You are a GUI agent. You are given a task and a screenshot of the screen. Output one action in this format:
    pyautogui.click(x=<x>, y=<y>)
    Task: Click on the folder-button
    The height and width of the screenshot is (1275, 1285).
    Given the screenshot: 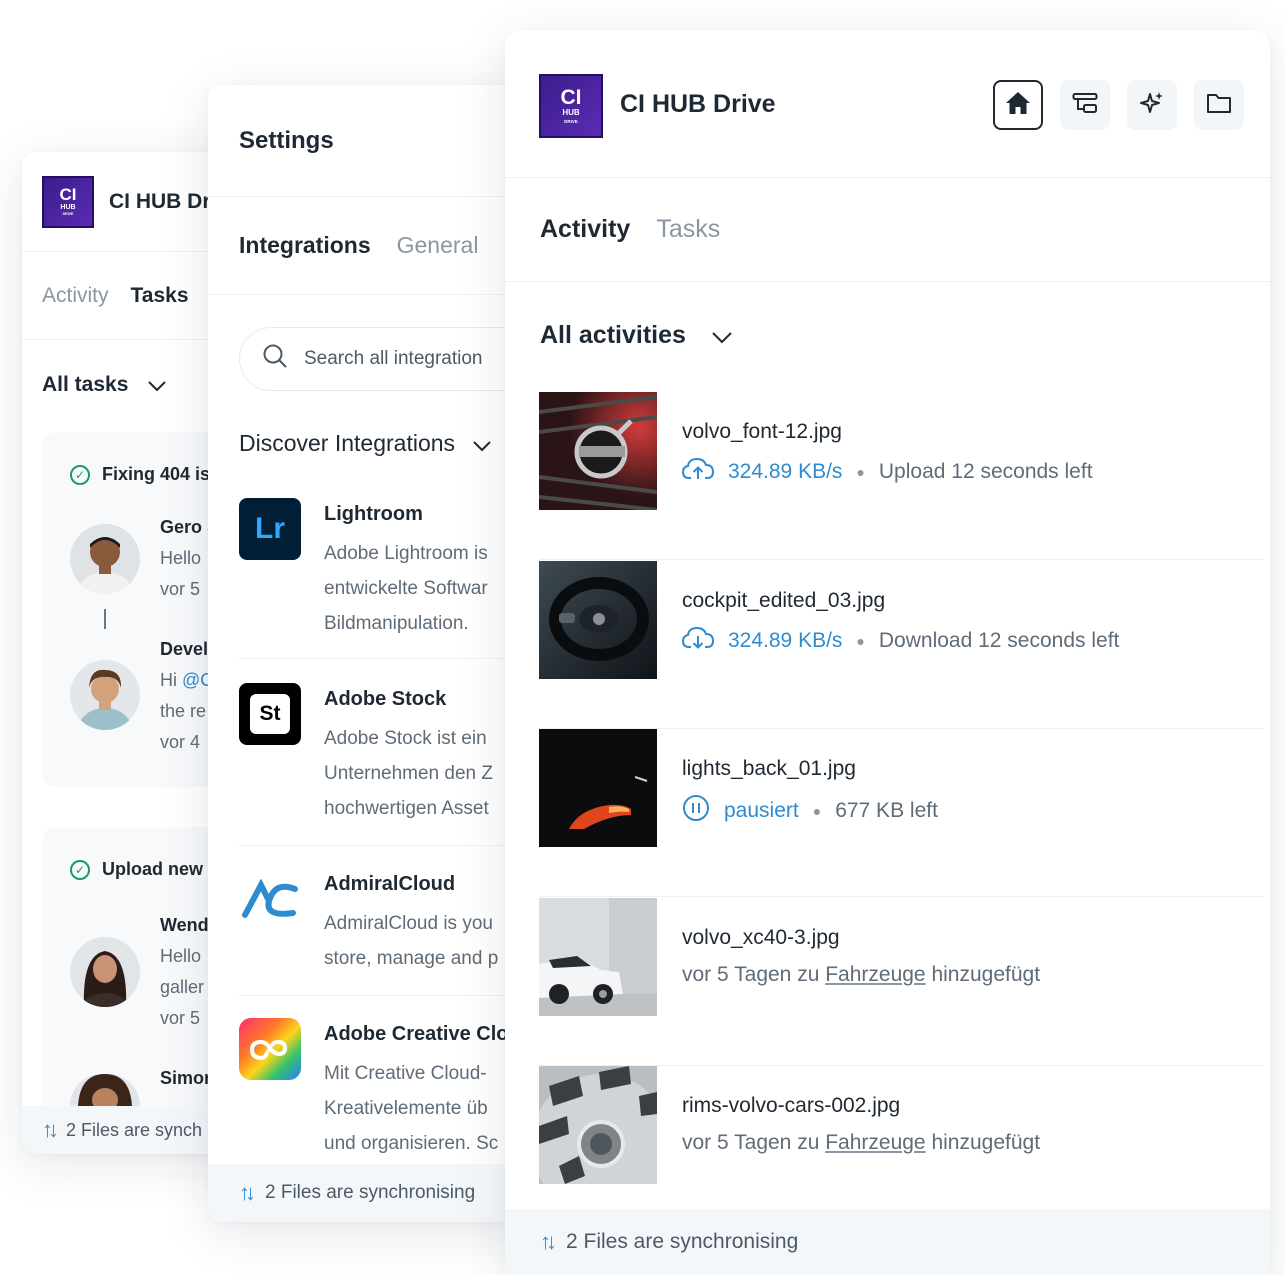 What is the action you would take?
    pyautogui.click(x=1219, y=105)
    